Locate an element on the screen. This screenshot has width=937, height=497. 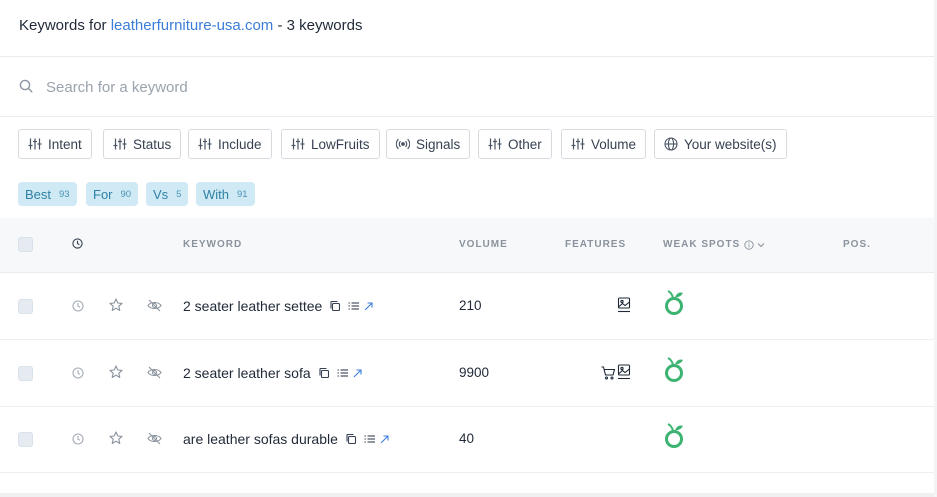
filter-lowfruits-button: LowFruits is located at coordinates (330, 144).